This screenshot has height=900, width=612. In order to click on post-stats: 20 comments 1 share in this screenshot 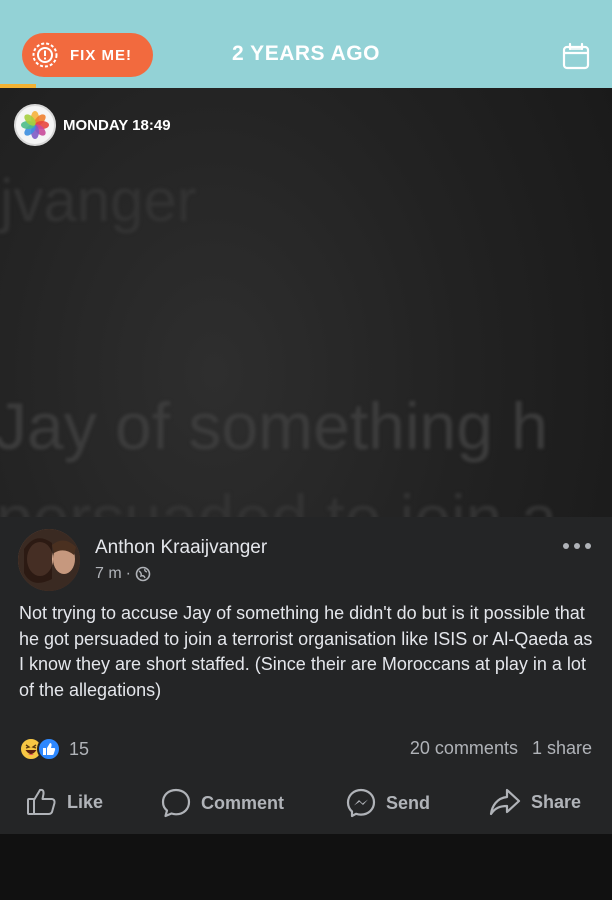, I will do `click(501, 748)`.